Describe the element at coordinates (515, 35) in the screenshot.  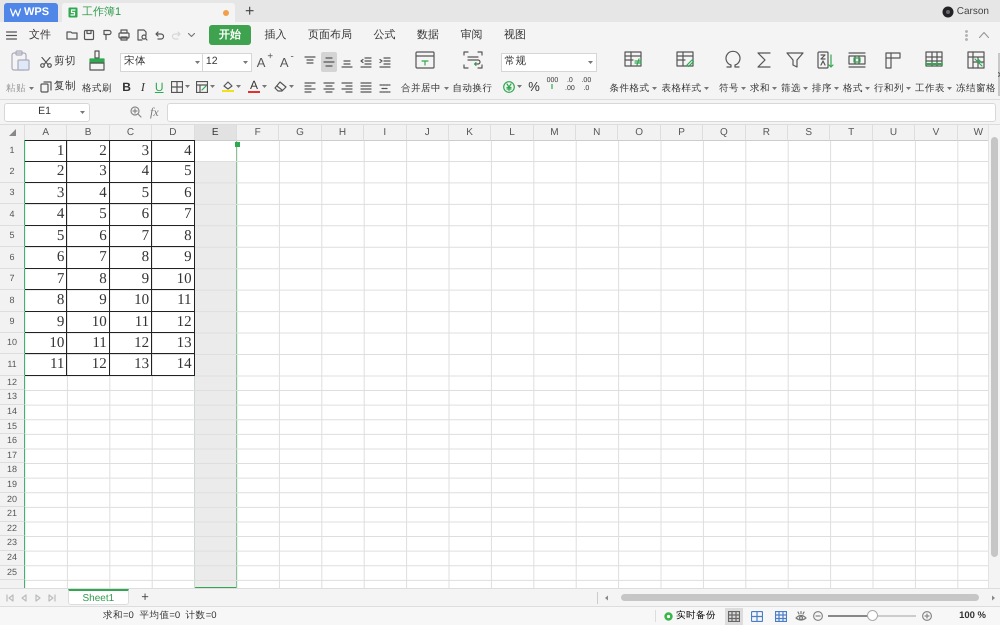
I see `ribbon-tab: 视图` at that location.